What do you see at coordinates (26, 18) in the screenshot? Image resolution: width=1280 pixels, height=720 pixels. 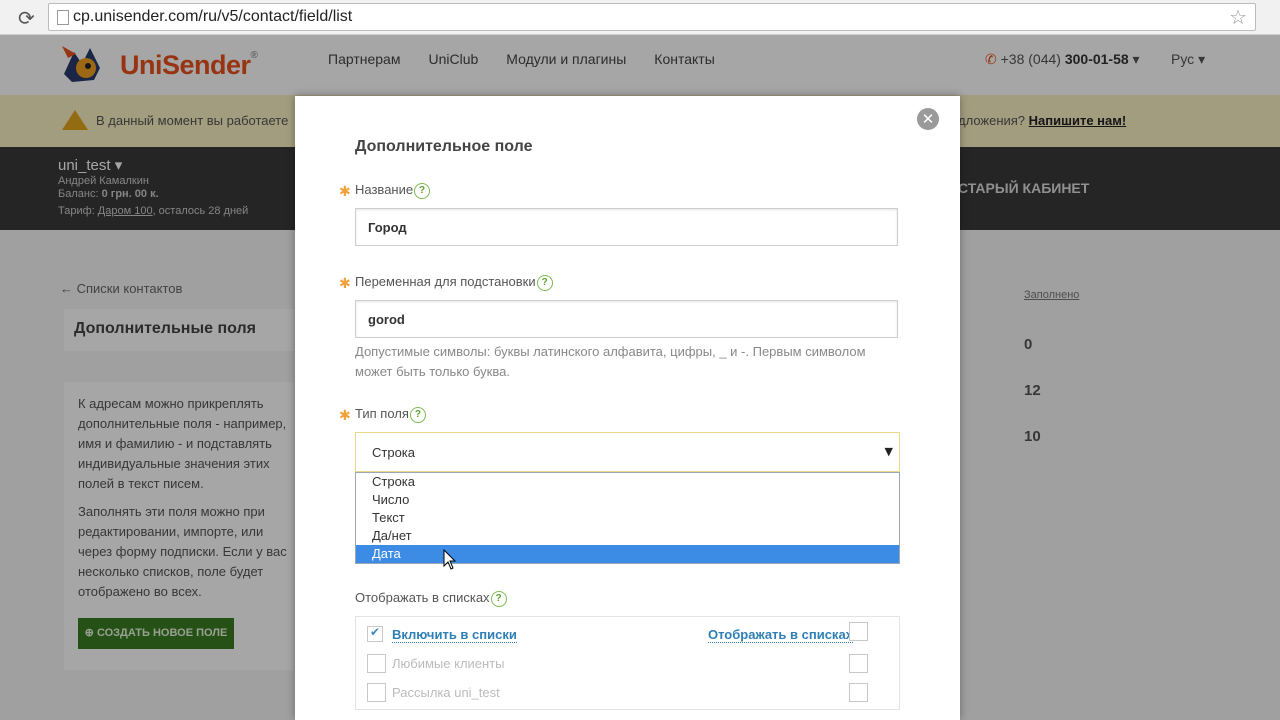 I see `reload-icon: ⟳` at bounding box center [26, 18].